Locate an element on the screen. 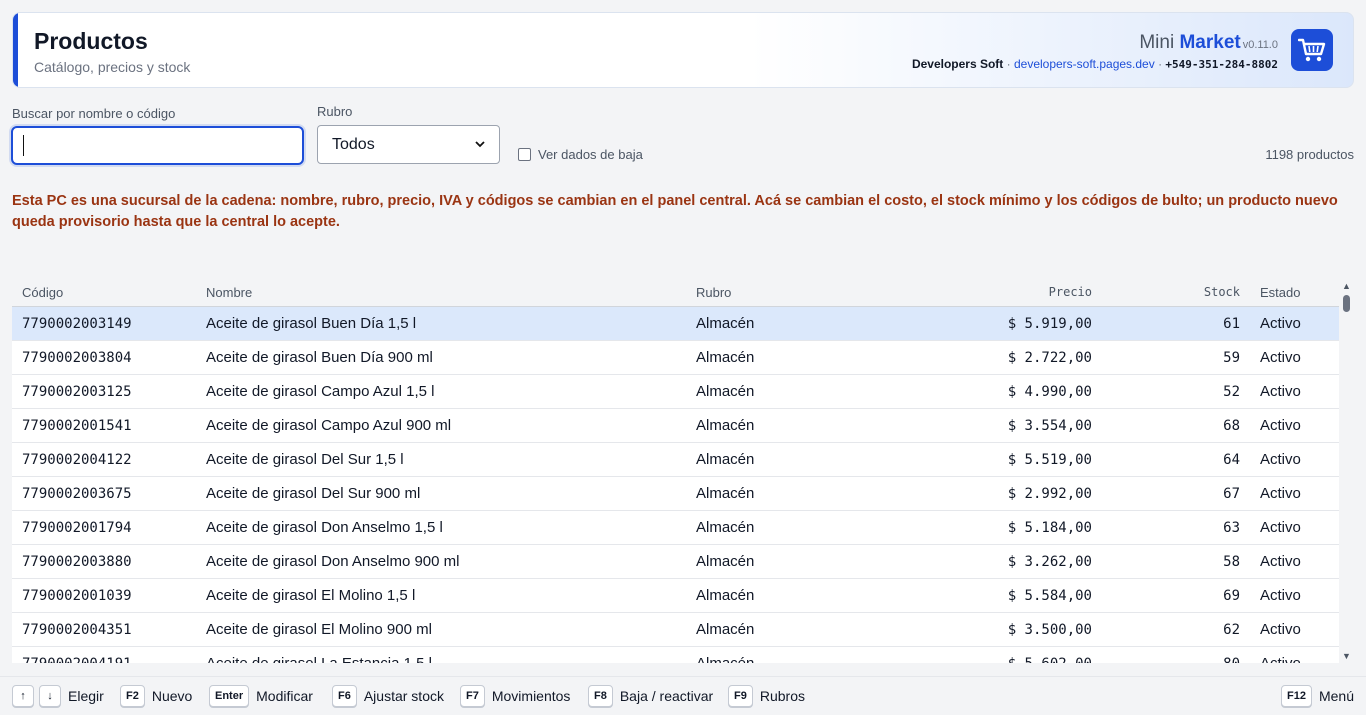  shortcut-movimientos: F7 Movimientos is located at coordinates (515, 696).